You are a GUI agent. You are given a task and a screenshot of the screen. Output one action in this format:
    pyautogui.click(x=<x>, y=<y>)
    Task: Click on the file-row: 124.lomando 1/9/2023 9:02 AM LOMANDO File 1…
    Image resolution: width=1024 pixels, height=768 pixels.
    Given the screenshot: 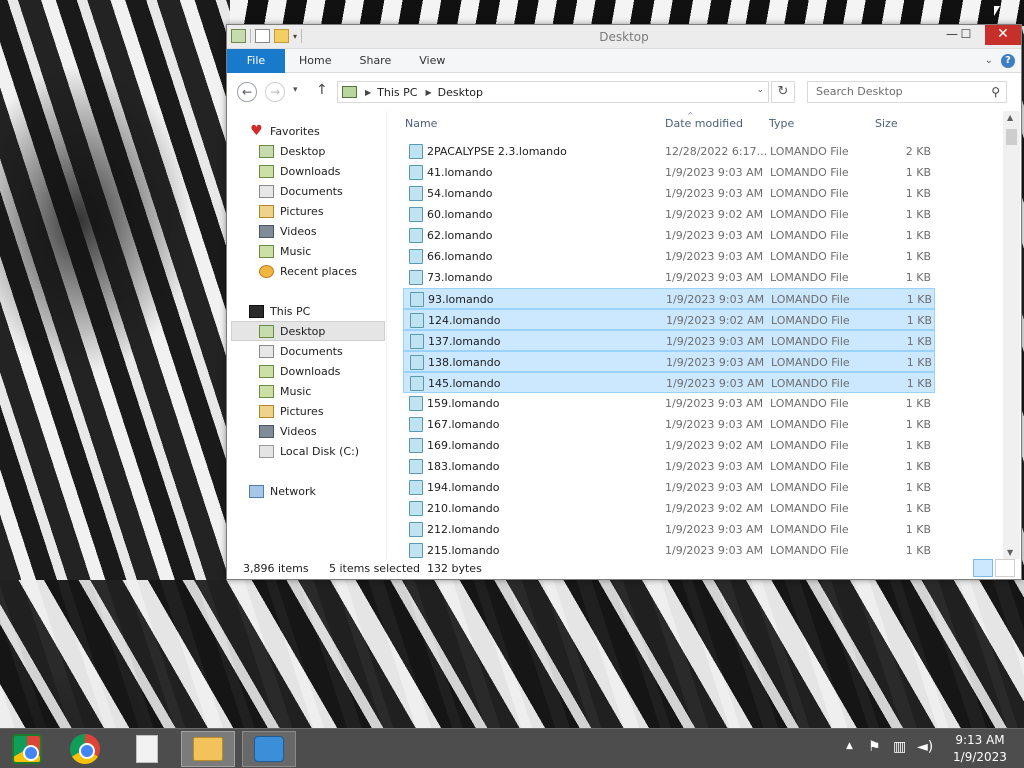 What is the action you would take?
    pyautogui.click(x=669, y=319)
    